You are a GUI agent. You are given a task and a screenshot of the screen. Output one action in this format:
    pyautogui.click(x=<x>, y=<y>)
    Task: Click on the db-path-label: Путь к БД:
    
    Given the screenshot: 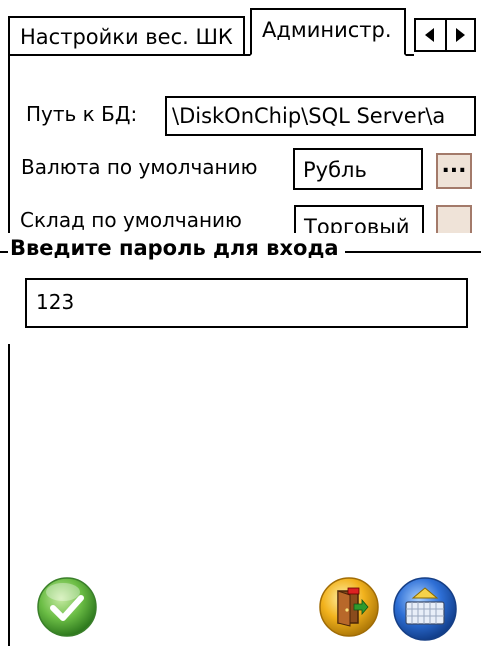 What is the action you would take?
    pyautogui.click(x=82, y=114)
    